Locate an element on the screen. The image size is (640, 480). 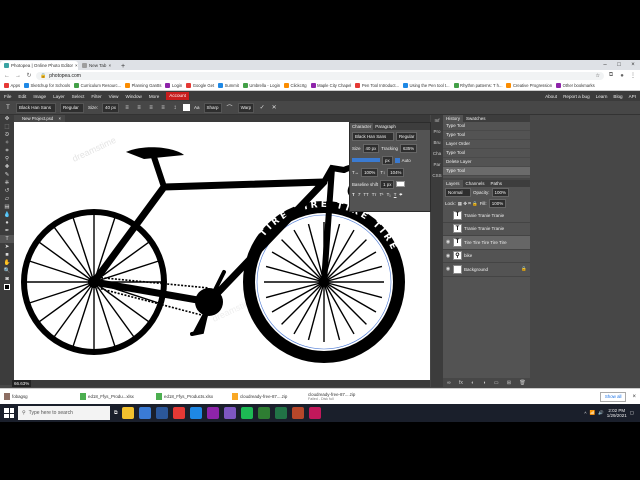
task-view-icon: ⧉ is located at coordinates (116, 413).